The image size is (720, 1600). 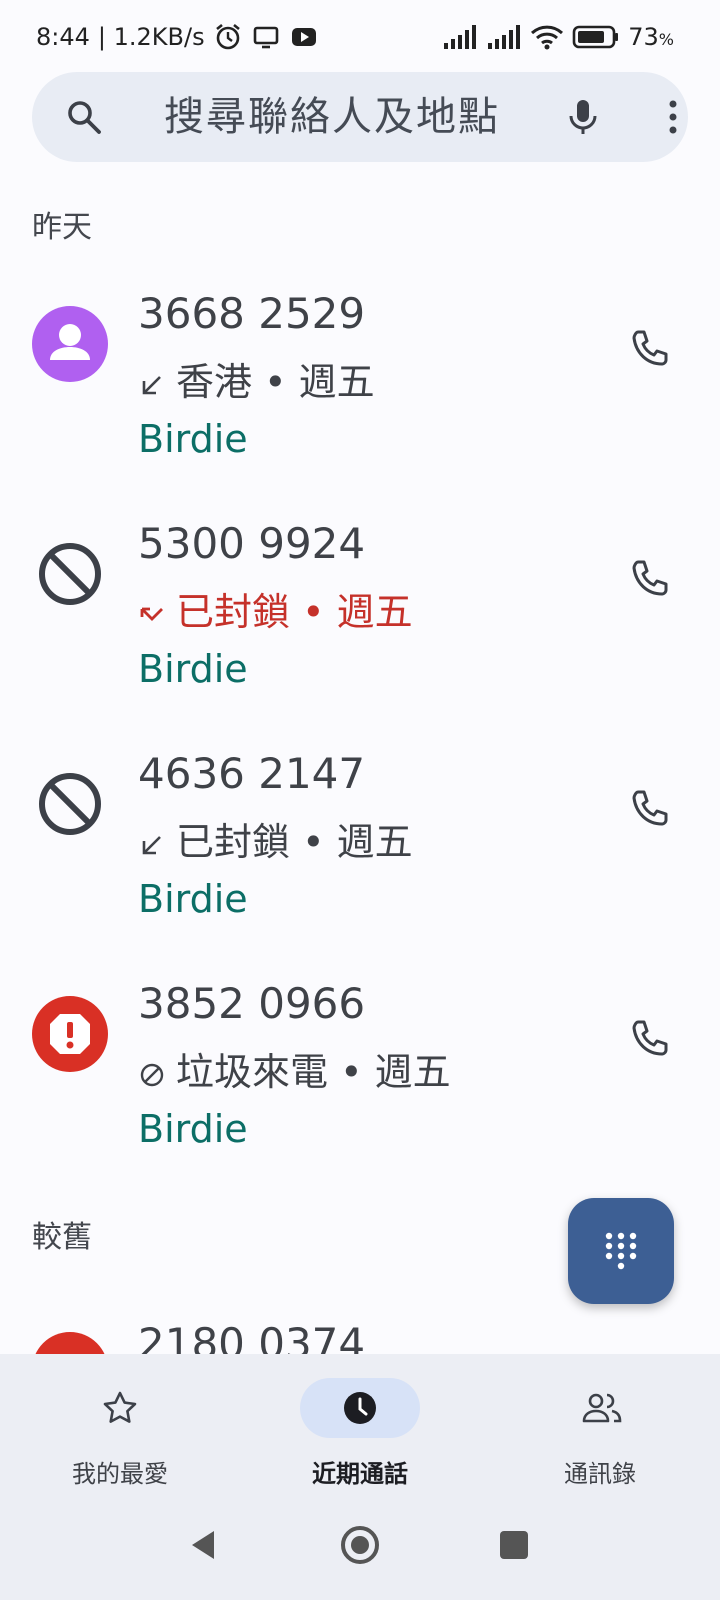 I want to click on tab-label: 通訊錄, so click(x=600, y=1474).